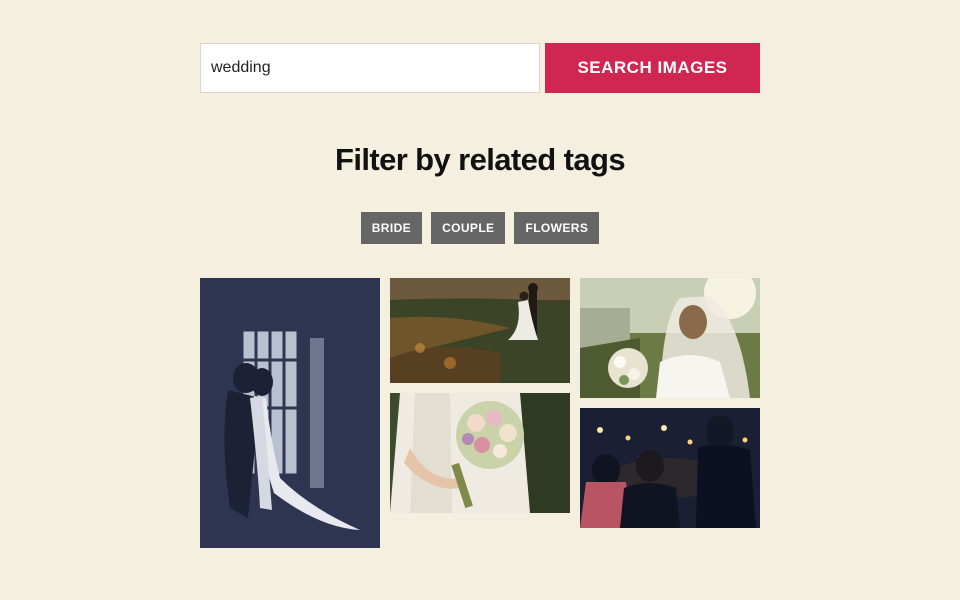 The width and height of the screenshot is (960, 600). Describe the element at coordinates (480, 453) in the screenshot. I see `gallery-image-bride-bouquet` at that location.